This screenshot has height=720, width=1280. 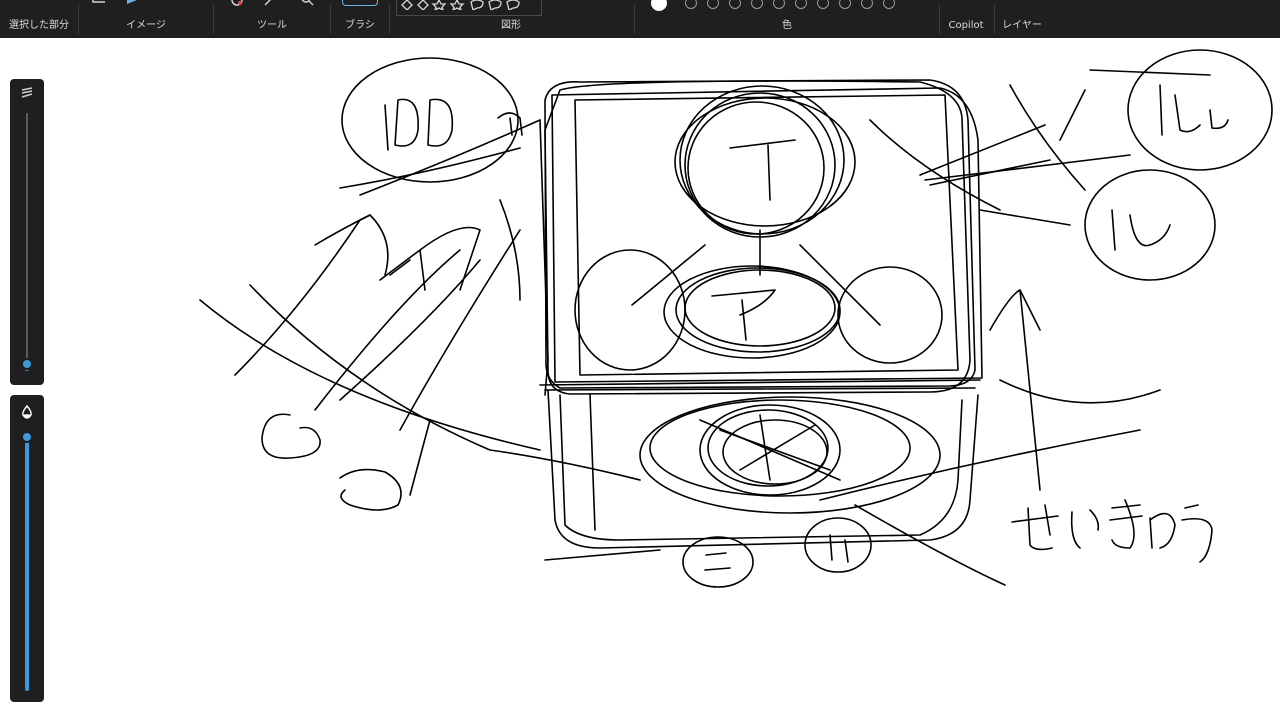 What do you see at coordinates (146, 25) in the screenshot?
I see `image-label: イメージ` at bounding box center [146, 25].